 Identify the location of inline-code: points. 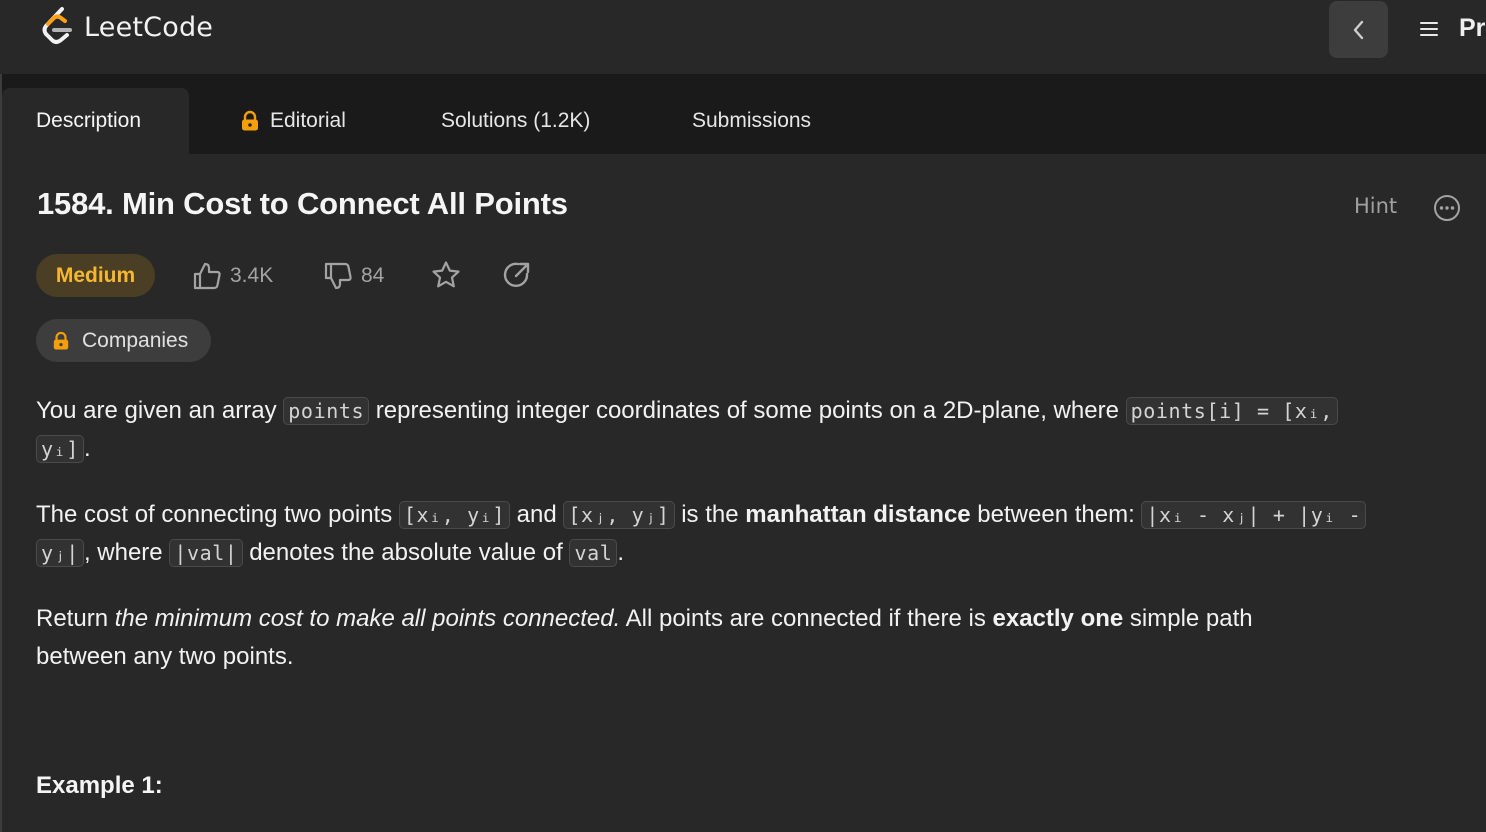
(326, 411).